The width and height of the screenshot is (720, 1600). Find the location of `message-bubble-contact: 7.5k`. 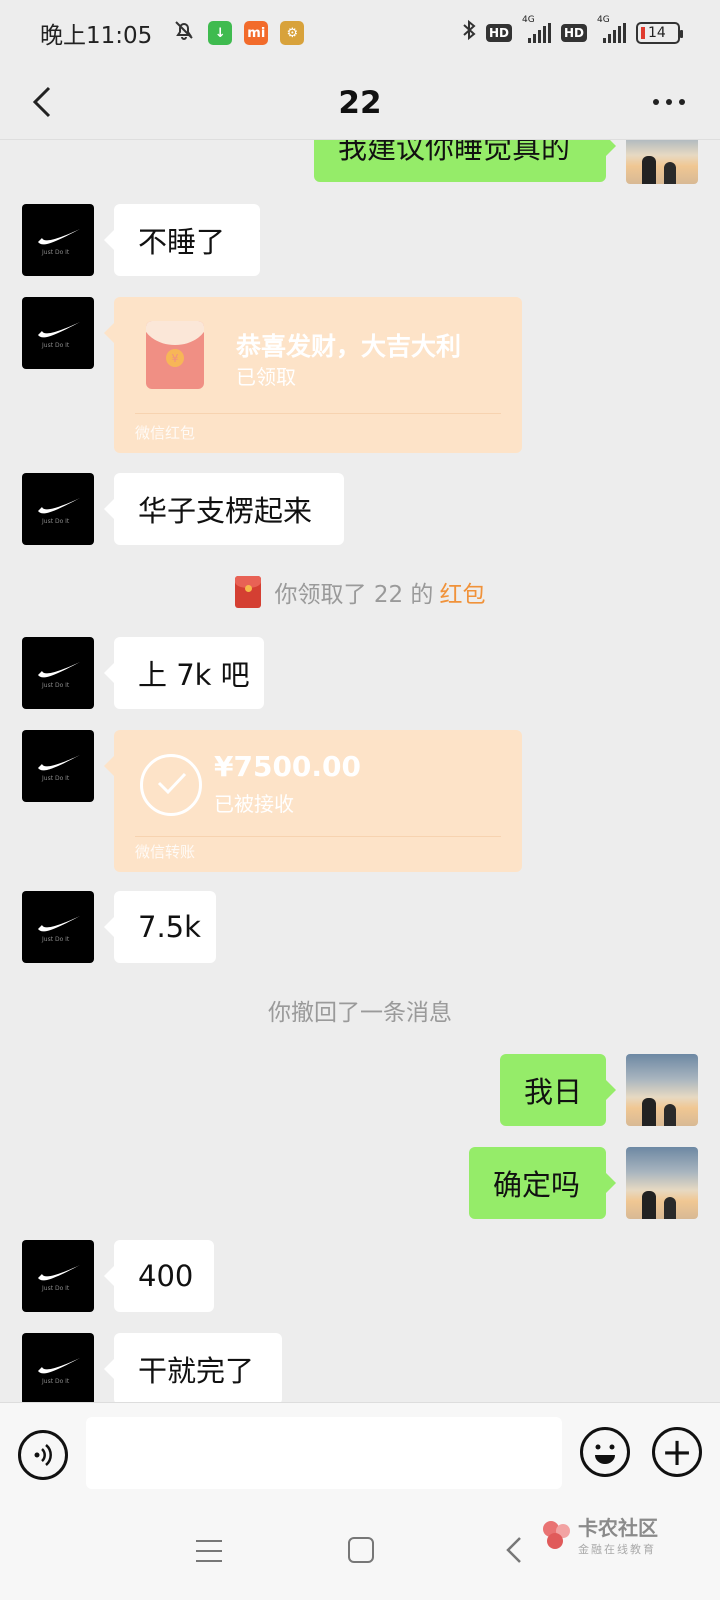

message-bubble-contact: 7.5k is located at coordinates (160, 927).